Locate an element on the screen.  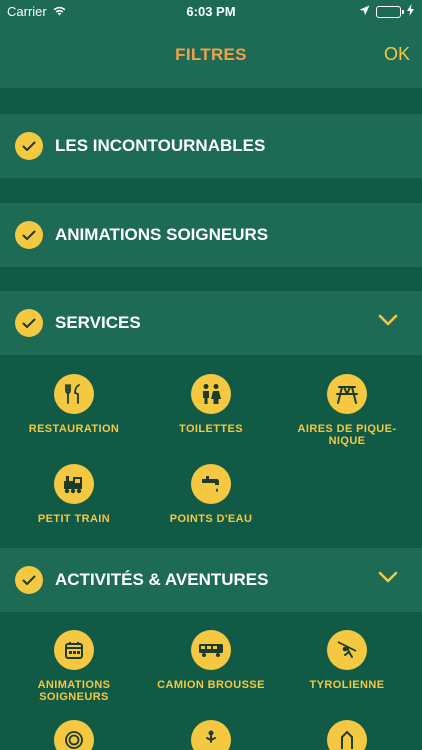
water-tap-icon is located at coordinates (211, 484).